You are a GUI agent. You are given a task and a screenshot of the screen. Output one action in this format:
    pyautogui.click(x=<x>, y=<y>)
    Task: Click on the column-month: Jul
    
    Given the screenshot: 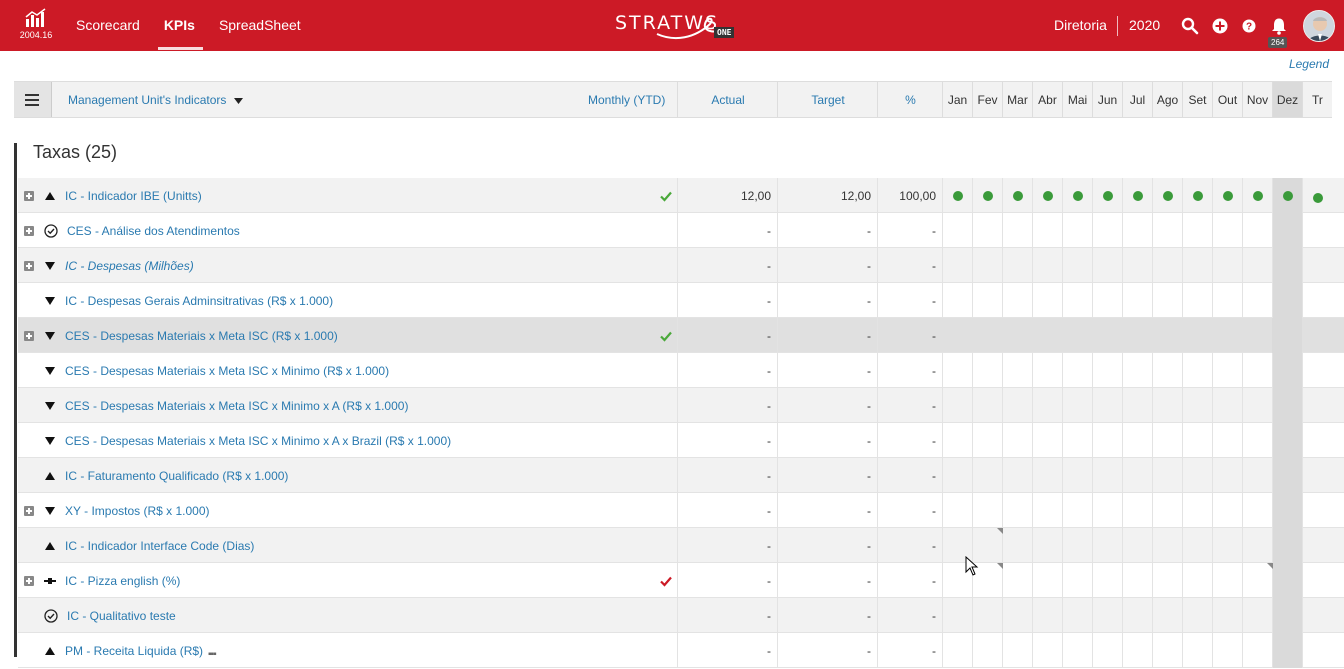 What is the action you would take?
    pyautogui.click(x=1137, y=99)
    